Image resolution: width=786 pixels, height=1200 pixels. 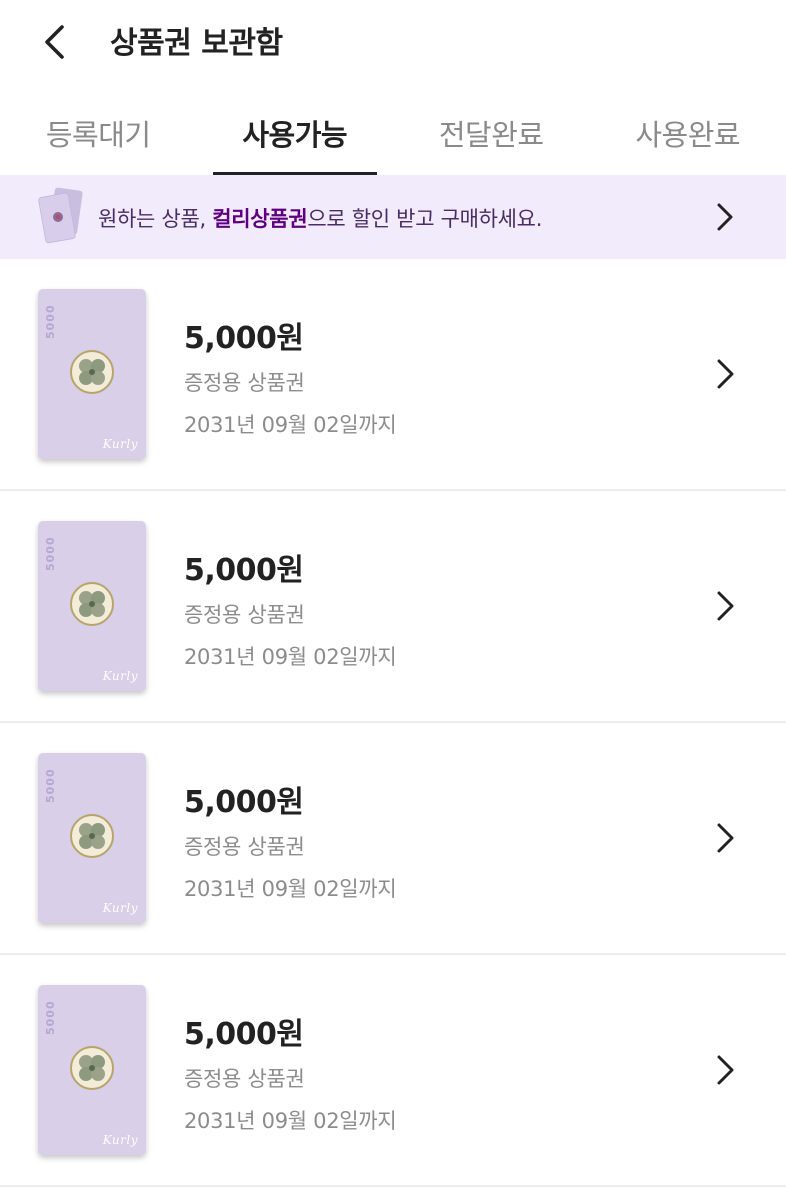 I want to click on chevron-left-icon, so click(x=54, y=42).